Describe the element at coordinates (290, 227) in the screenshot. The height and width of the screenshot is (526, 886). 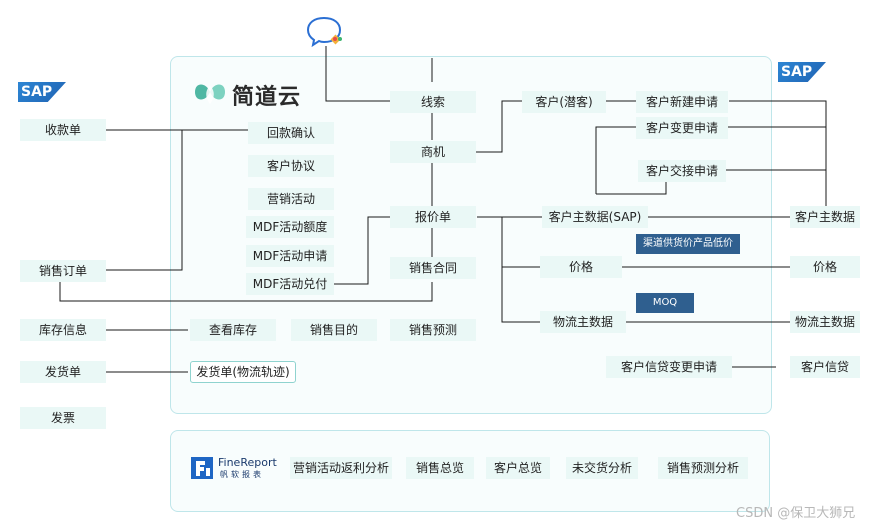
I see `jdy-mdf-quota: MDF活动额度` at that location.